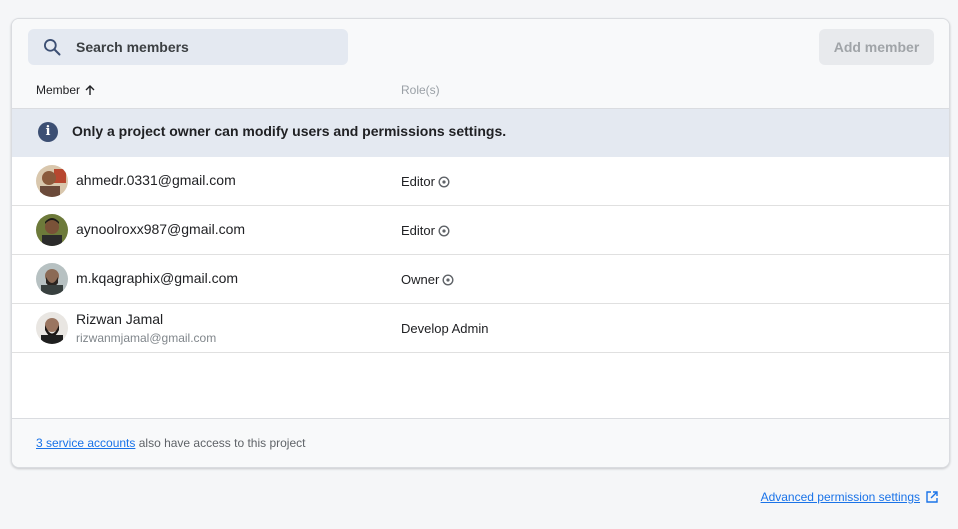  Describe the element at coordinates (52, 47) in the screenshot. I see `search-icon` at that location.